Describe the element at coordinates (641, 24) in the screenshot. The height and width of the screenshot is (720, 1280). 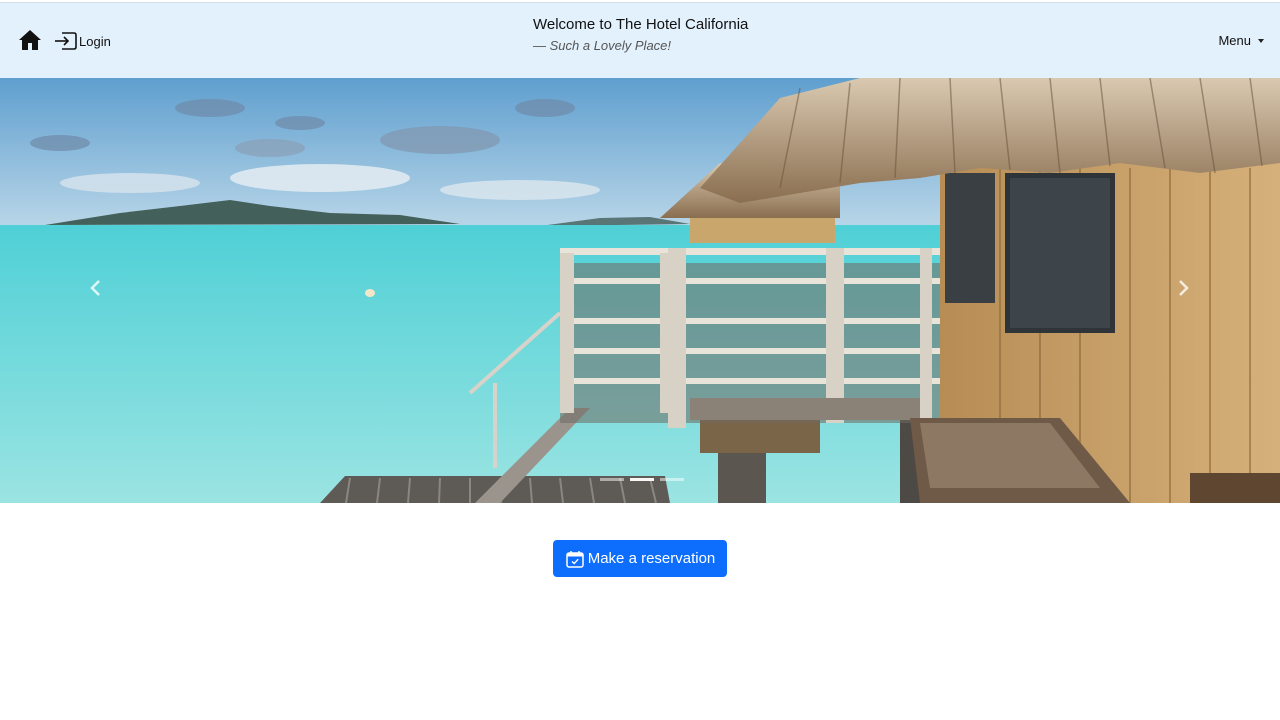
I see `site-title: Welcome to The Hotel California` at that location.